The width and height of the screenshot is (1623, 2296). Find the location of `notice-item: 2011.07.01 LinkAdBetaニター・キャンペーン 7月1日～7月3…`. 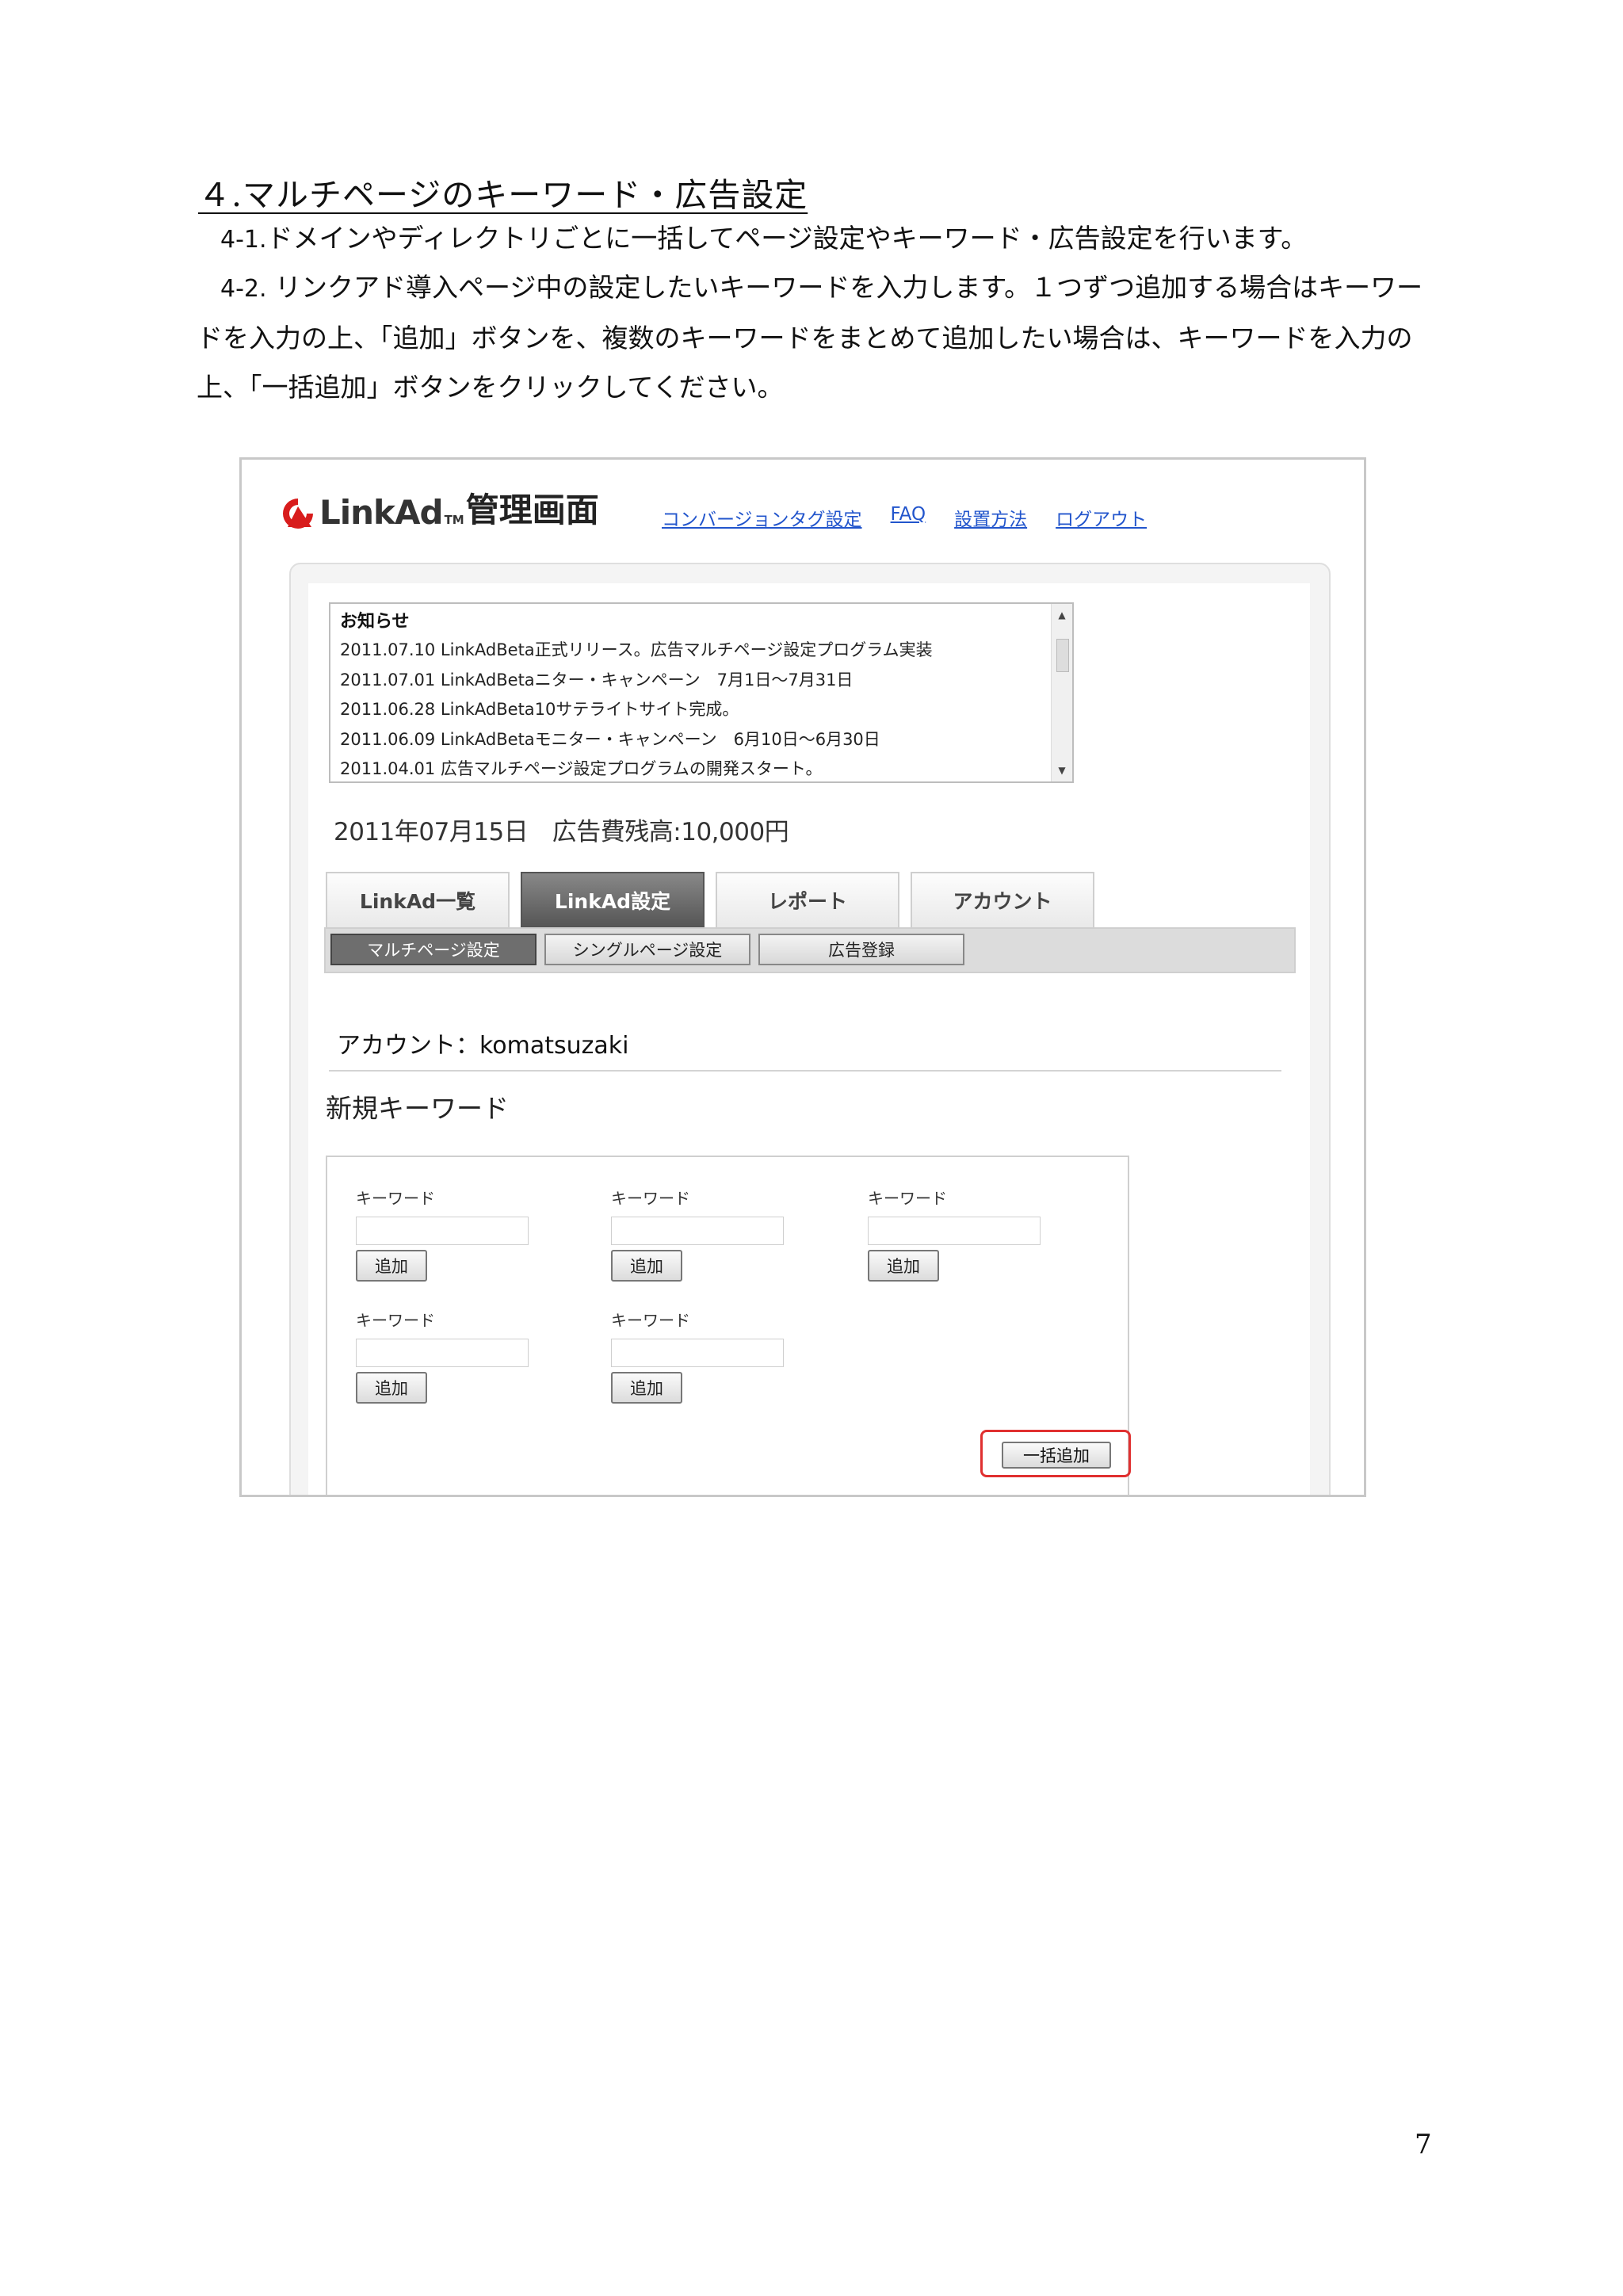

notice-item: 2011.07.01 LinkAdBetaニター・キャンペーン 7月1日～7月3… is located at coordinates (597, 680).